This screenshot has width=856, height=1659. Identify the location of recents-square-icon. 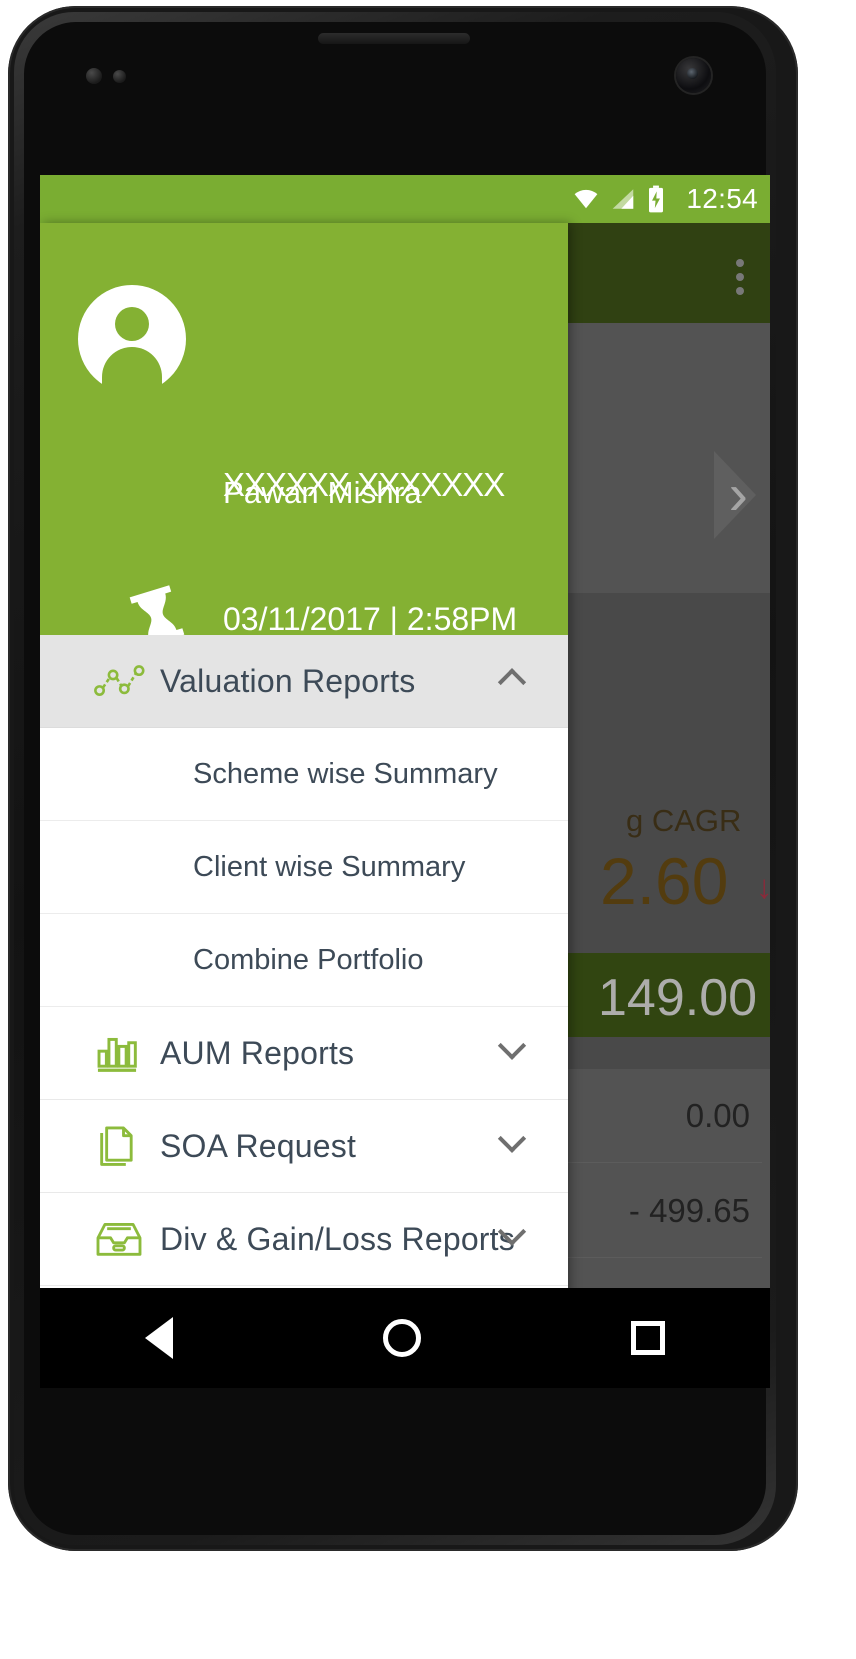
(648, 1338).